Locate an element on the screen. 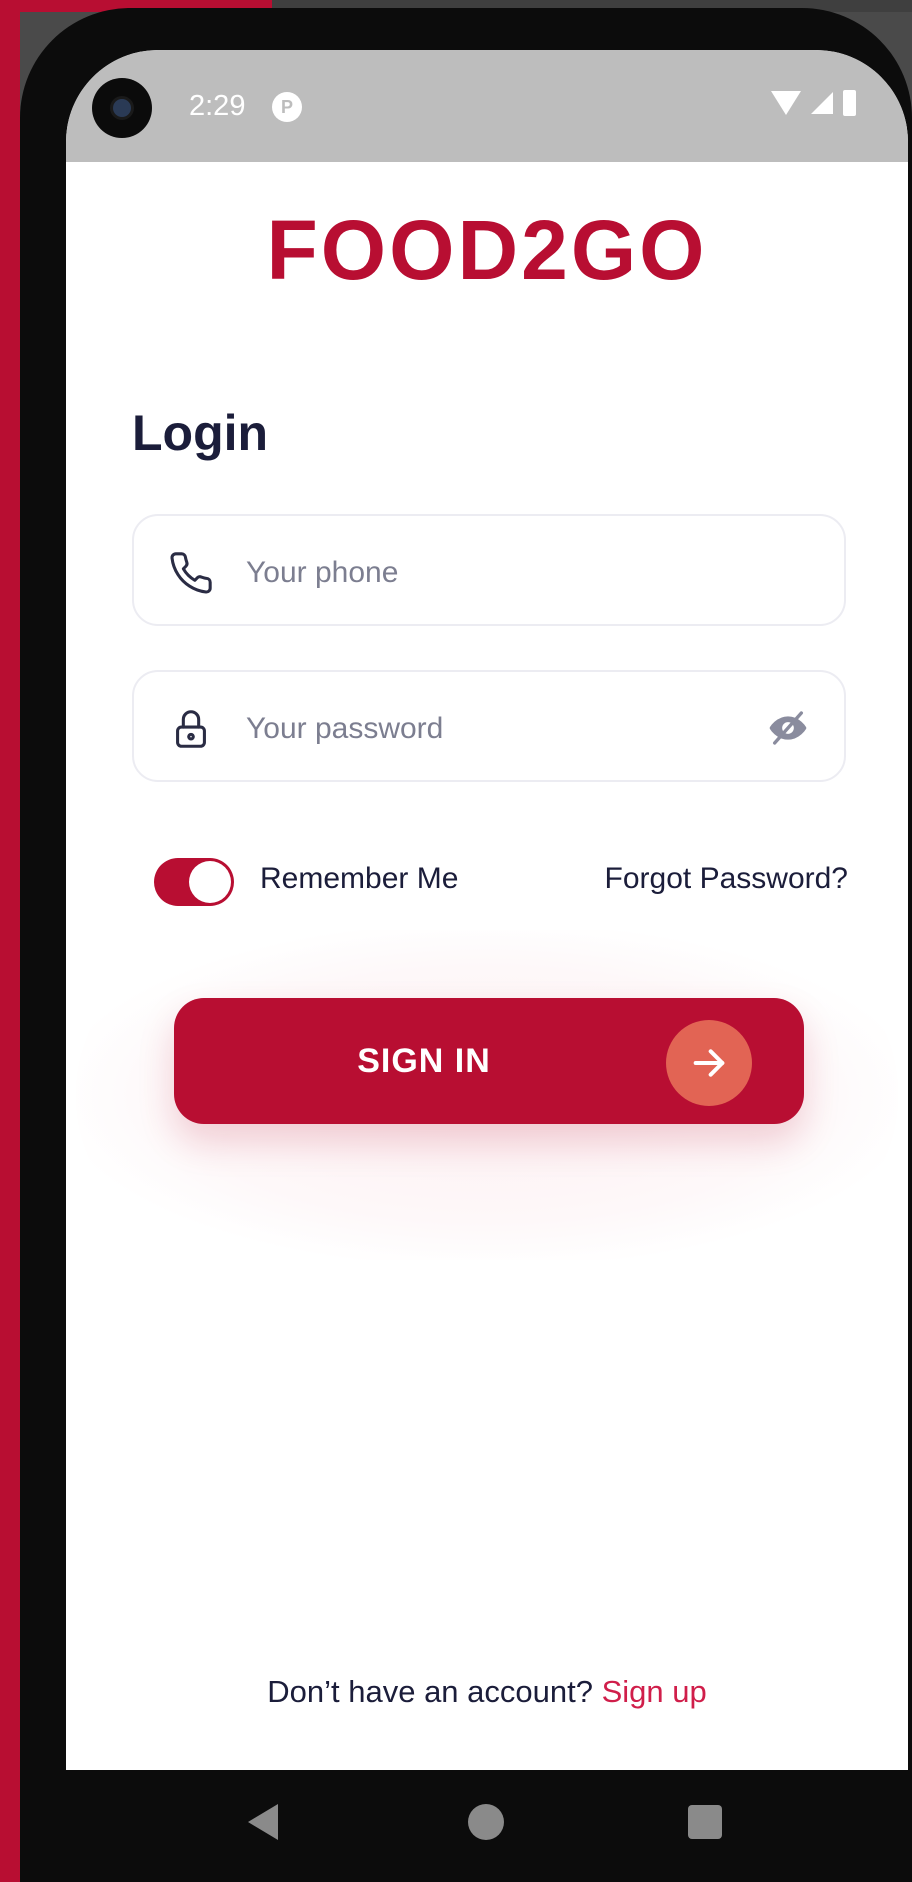 The image size is (912, 1882). app-notification-icon: P is located at coordinates (287, 107).